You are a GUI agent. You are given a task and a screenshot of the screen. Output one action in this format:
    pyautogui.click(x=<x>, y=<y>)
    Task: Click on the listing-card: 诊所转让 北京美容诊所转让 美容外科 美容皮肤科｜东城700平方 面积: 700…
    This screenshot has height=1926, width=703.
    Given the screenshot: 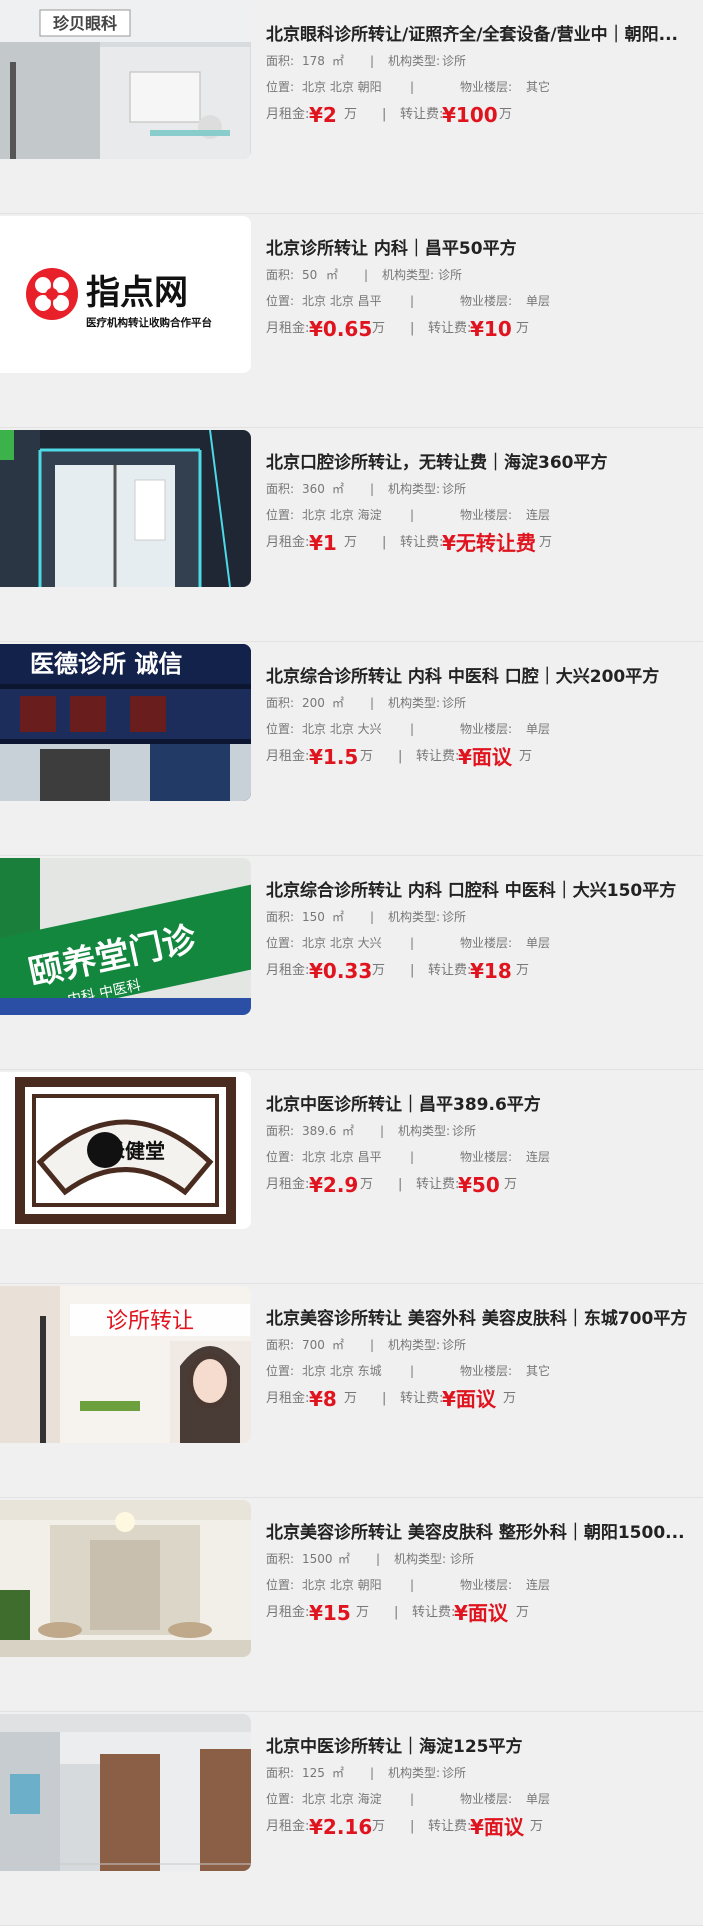 What is the action you would take?
    pyautogui.click(x=351, y=1391)
    